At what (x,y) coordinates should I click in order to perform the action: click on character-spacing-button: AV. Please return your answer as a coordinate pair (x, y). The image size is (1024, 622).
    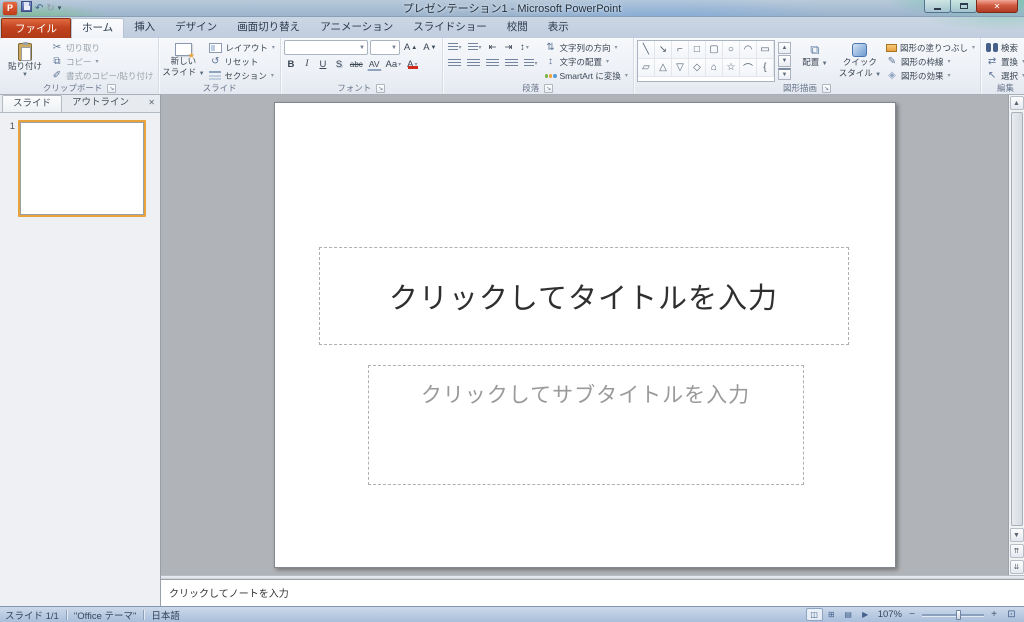
    Looking at the image, I should click on (374, 64).